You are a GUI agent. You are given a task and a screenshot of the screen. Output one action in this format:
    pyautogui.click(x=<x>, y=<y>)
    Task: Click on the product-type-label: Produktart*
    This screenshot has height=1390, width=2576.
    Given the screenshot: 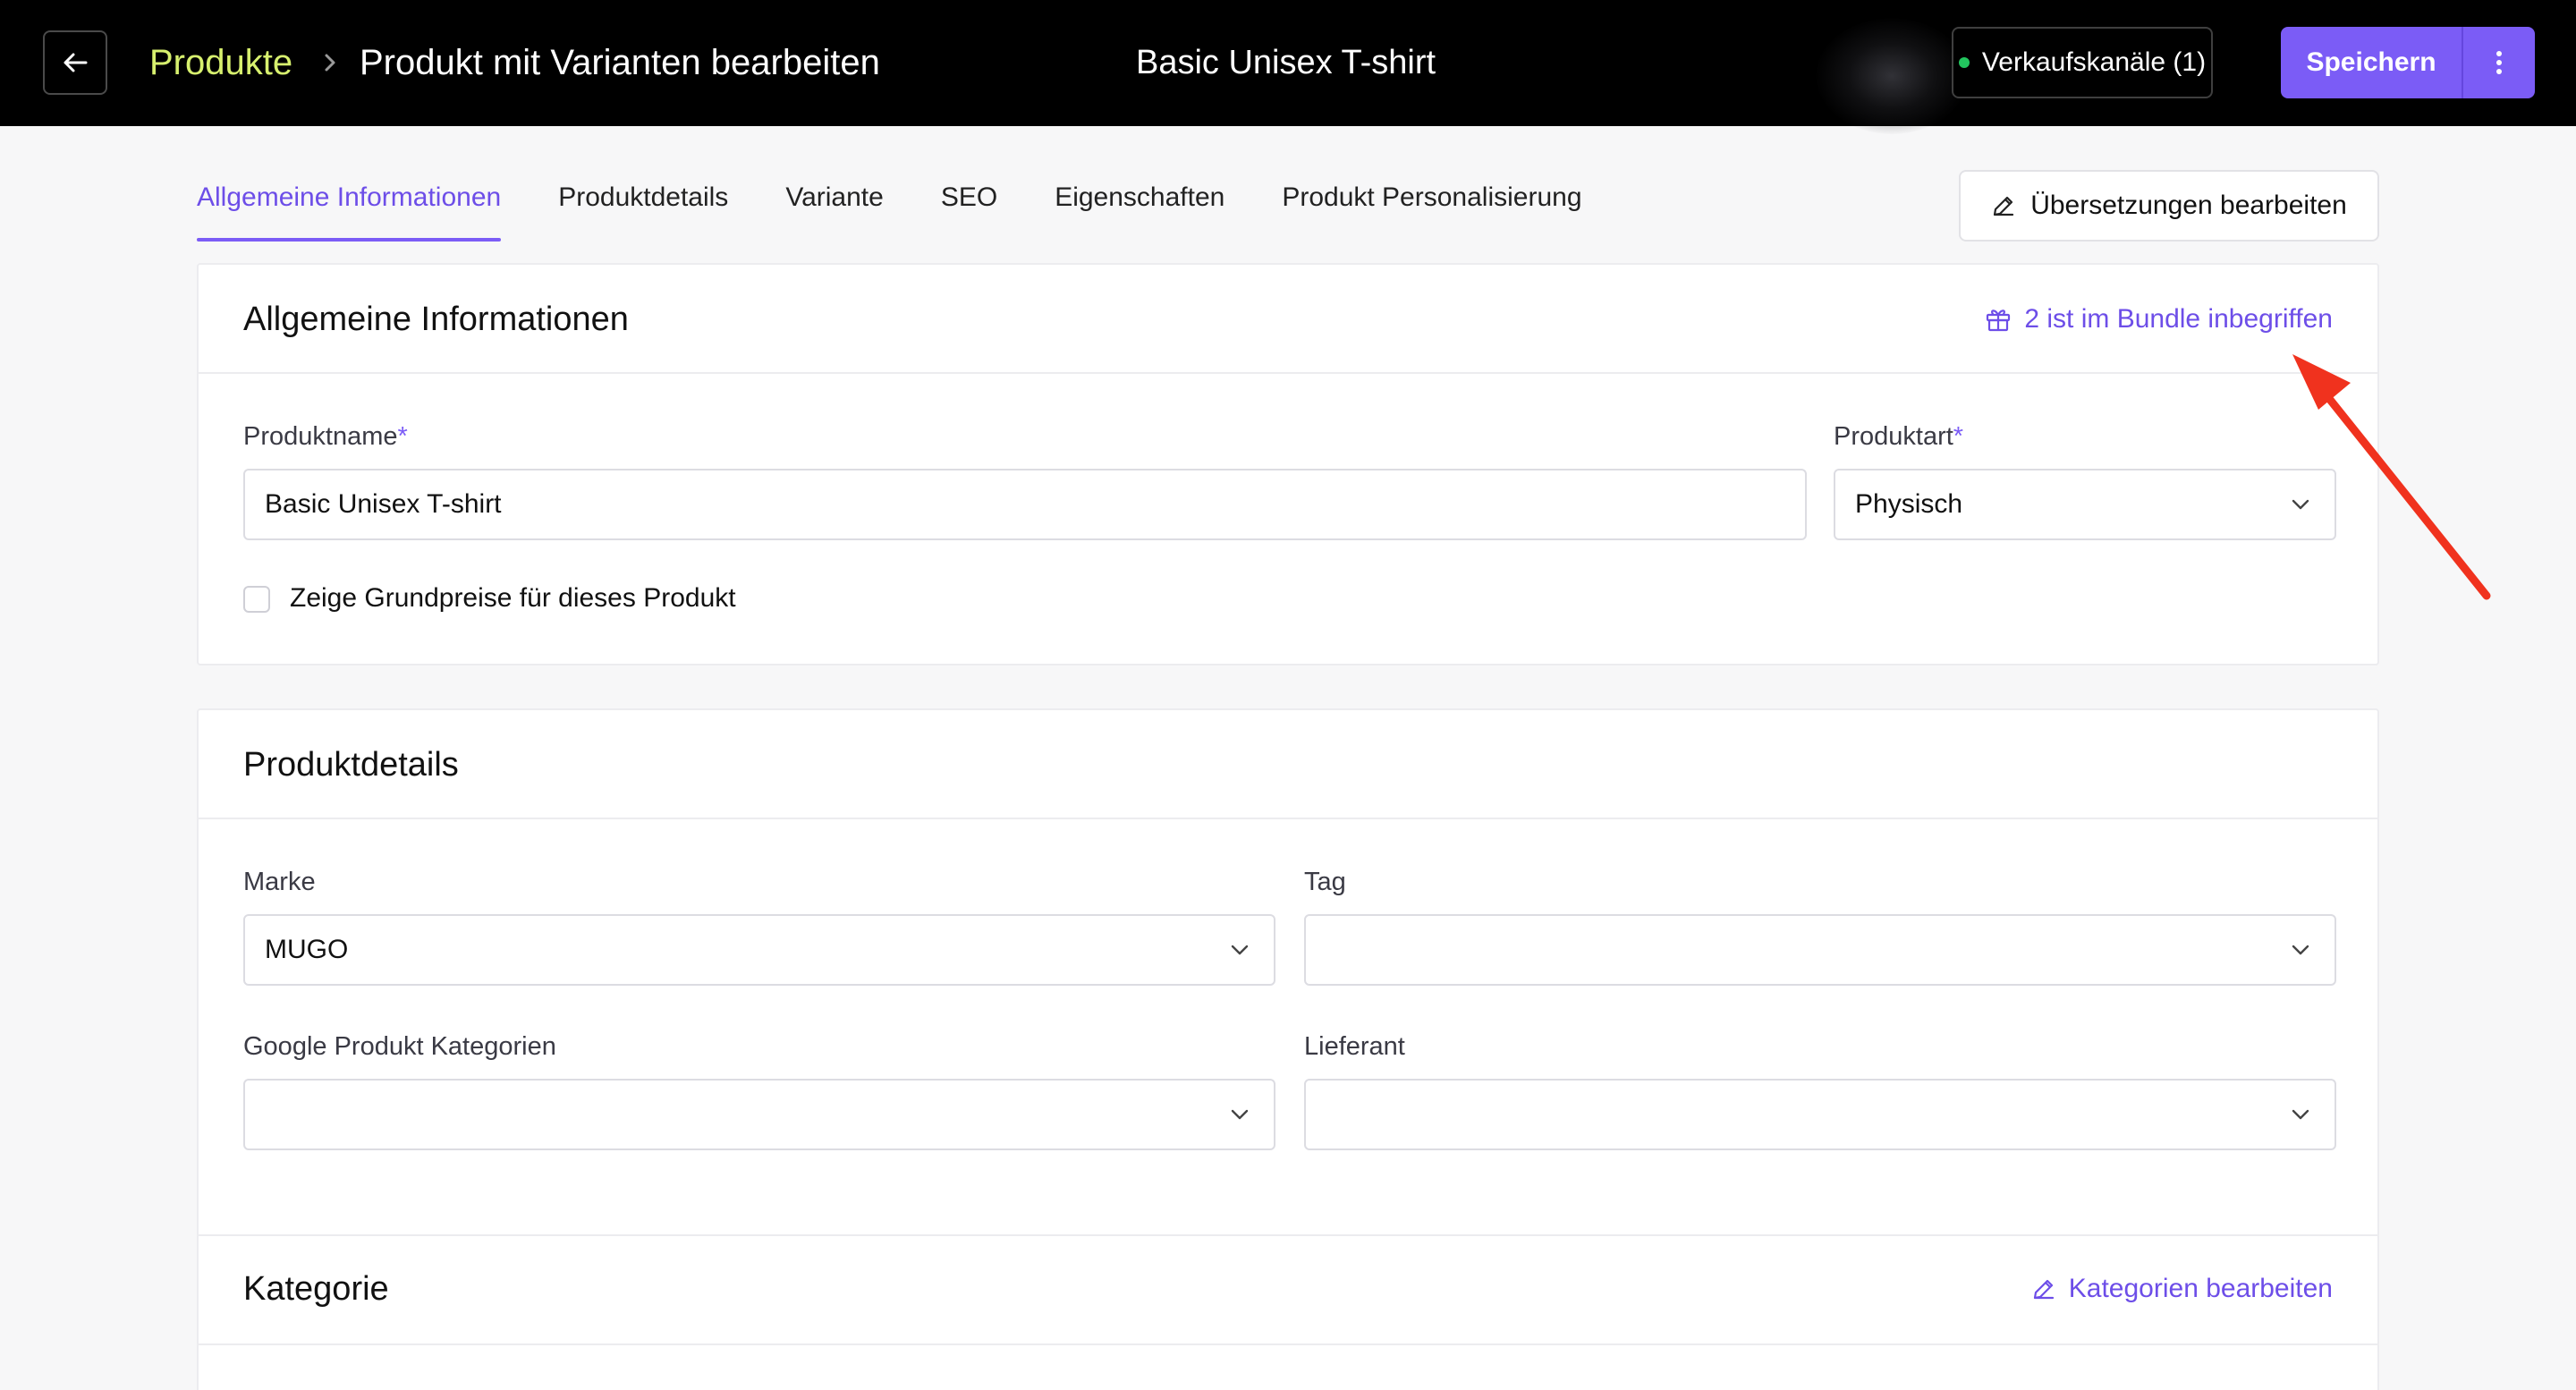 What is the action you would take?
    pyautogui.click(x=1898, y=436)
    